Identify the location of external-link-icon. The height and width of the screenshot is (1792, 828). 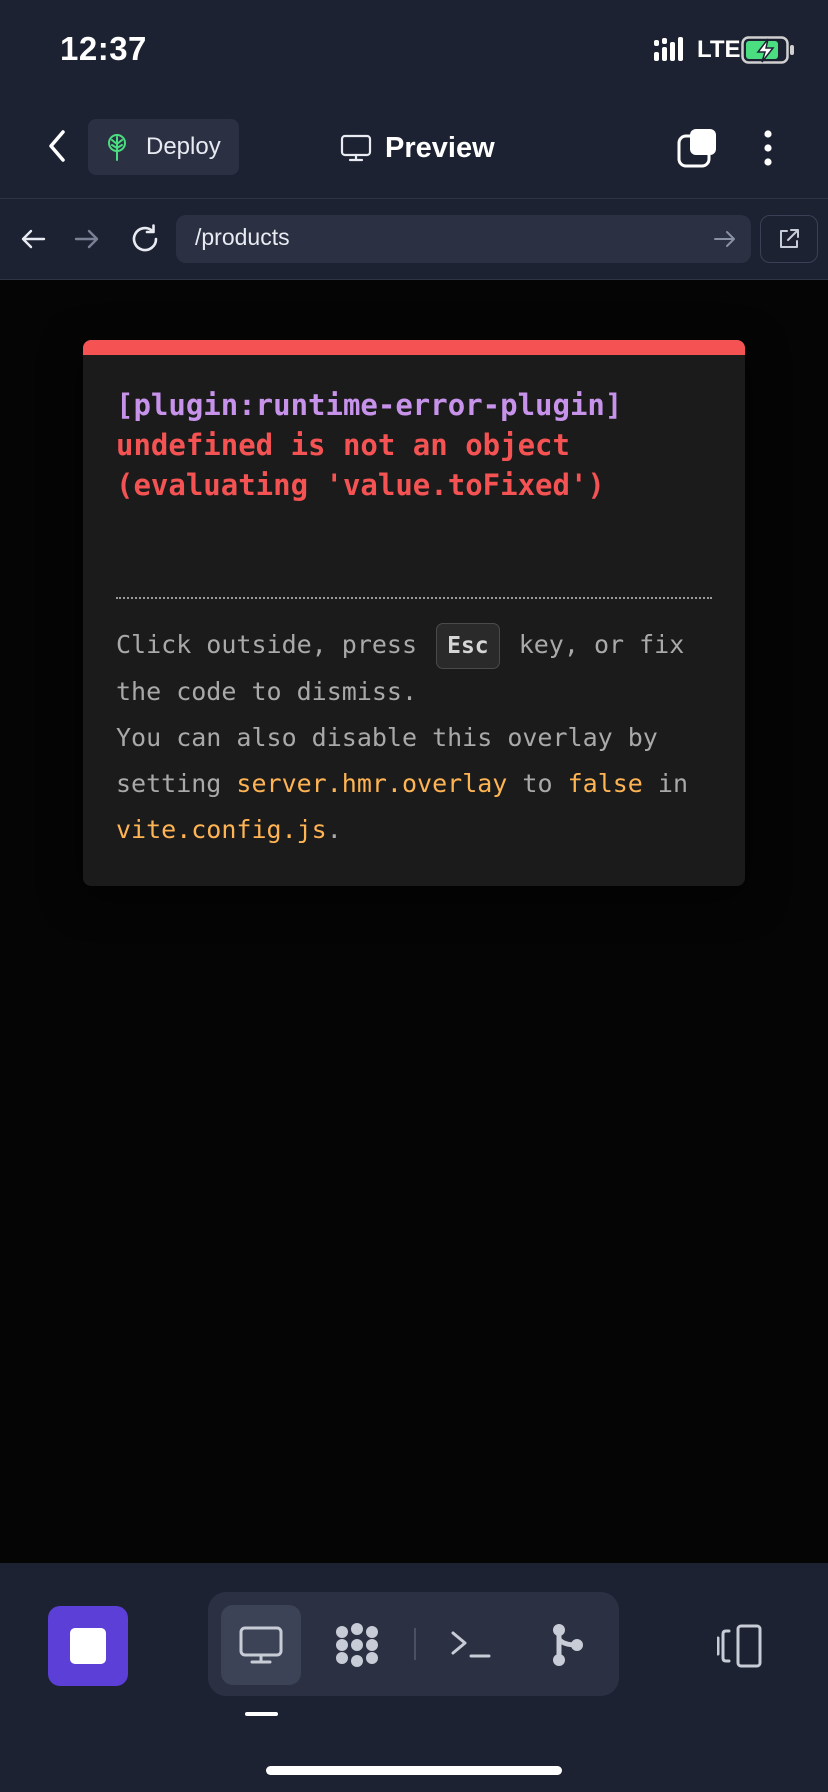
(789, 238).